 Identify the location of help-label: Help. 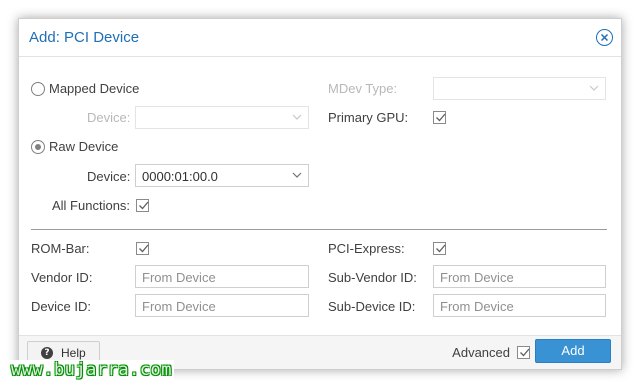
(73, 353).